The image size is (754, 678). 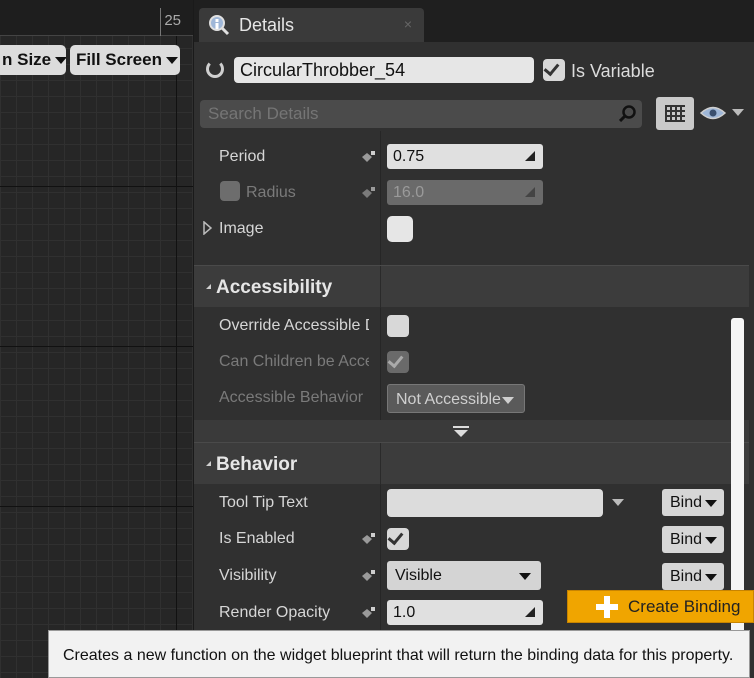 What do you see at coordinates (448, 399) in the screenshot?
I see `accessible-behavior-value: Not Accessible` at bounding box center [448, 399].